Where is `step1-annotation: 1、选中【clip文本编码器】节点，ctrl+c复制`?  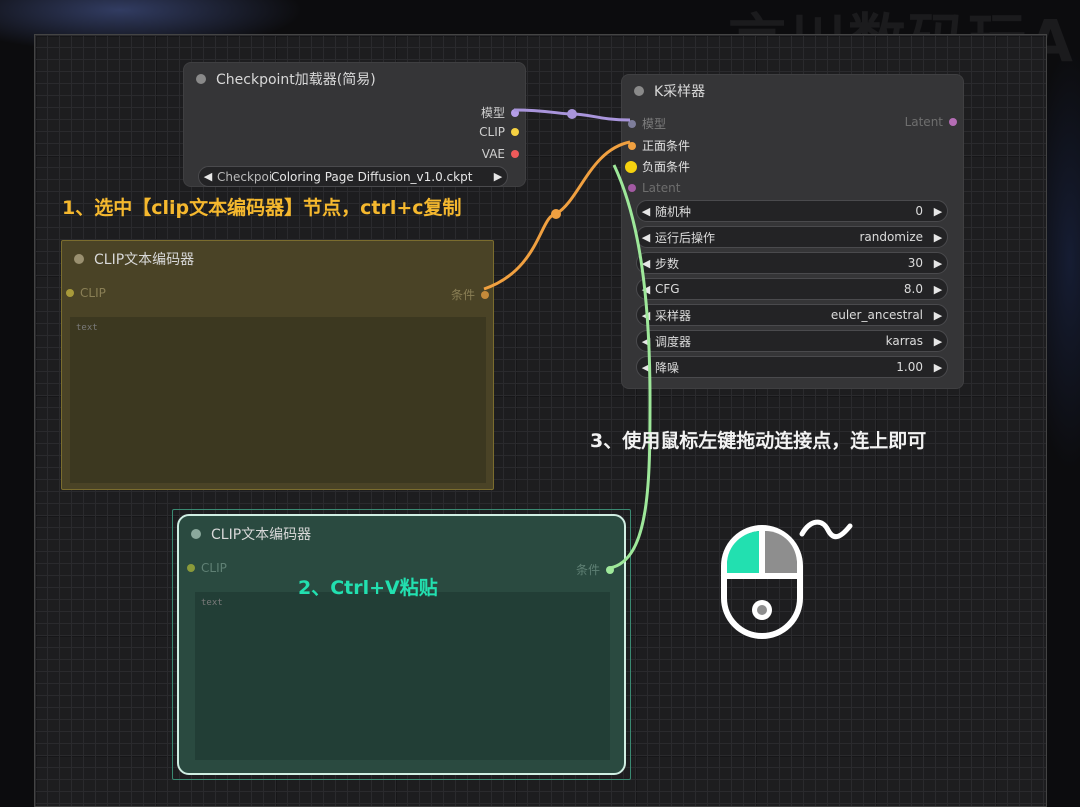 step1-annotation: 1、选中【clip文本编码器】节点，ctrl+c复制 is located at coordinates (262, 208).